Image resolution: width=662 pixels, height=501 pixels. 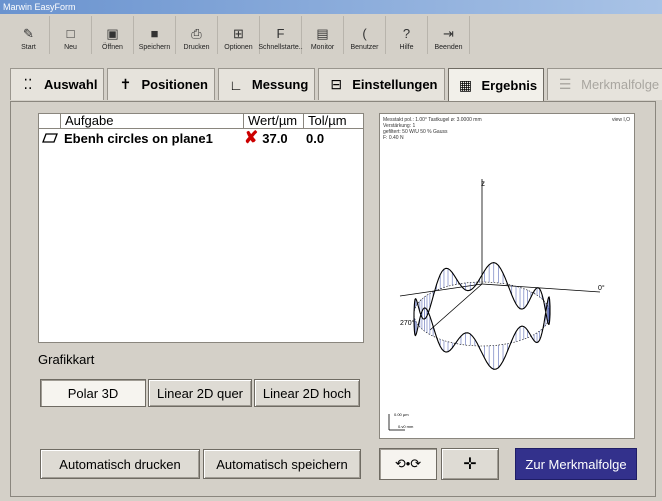 I want to click on toolbar-label: Neu, so click(x=70, y=47).